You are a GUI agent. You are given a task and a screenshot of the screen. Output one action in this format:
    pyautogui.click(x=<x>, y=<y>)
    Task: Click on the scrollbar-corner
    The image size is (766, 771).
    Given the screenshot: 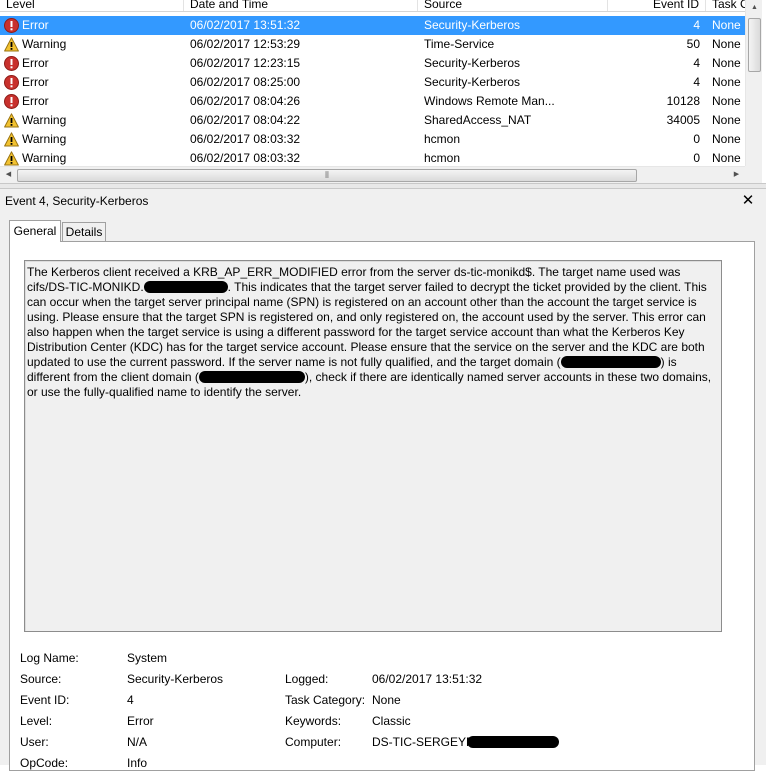 What is the action you would take?
    pyautogui.click(x=753, y=174)
    